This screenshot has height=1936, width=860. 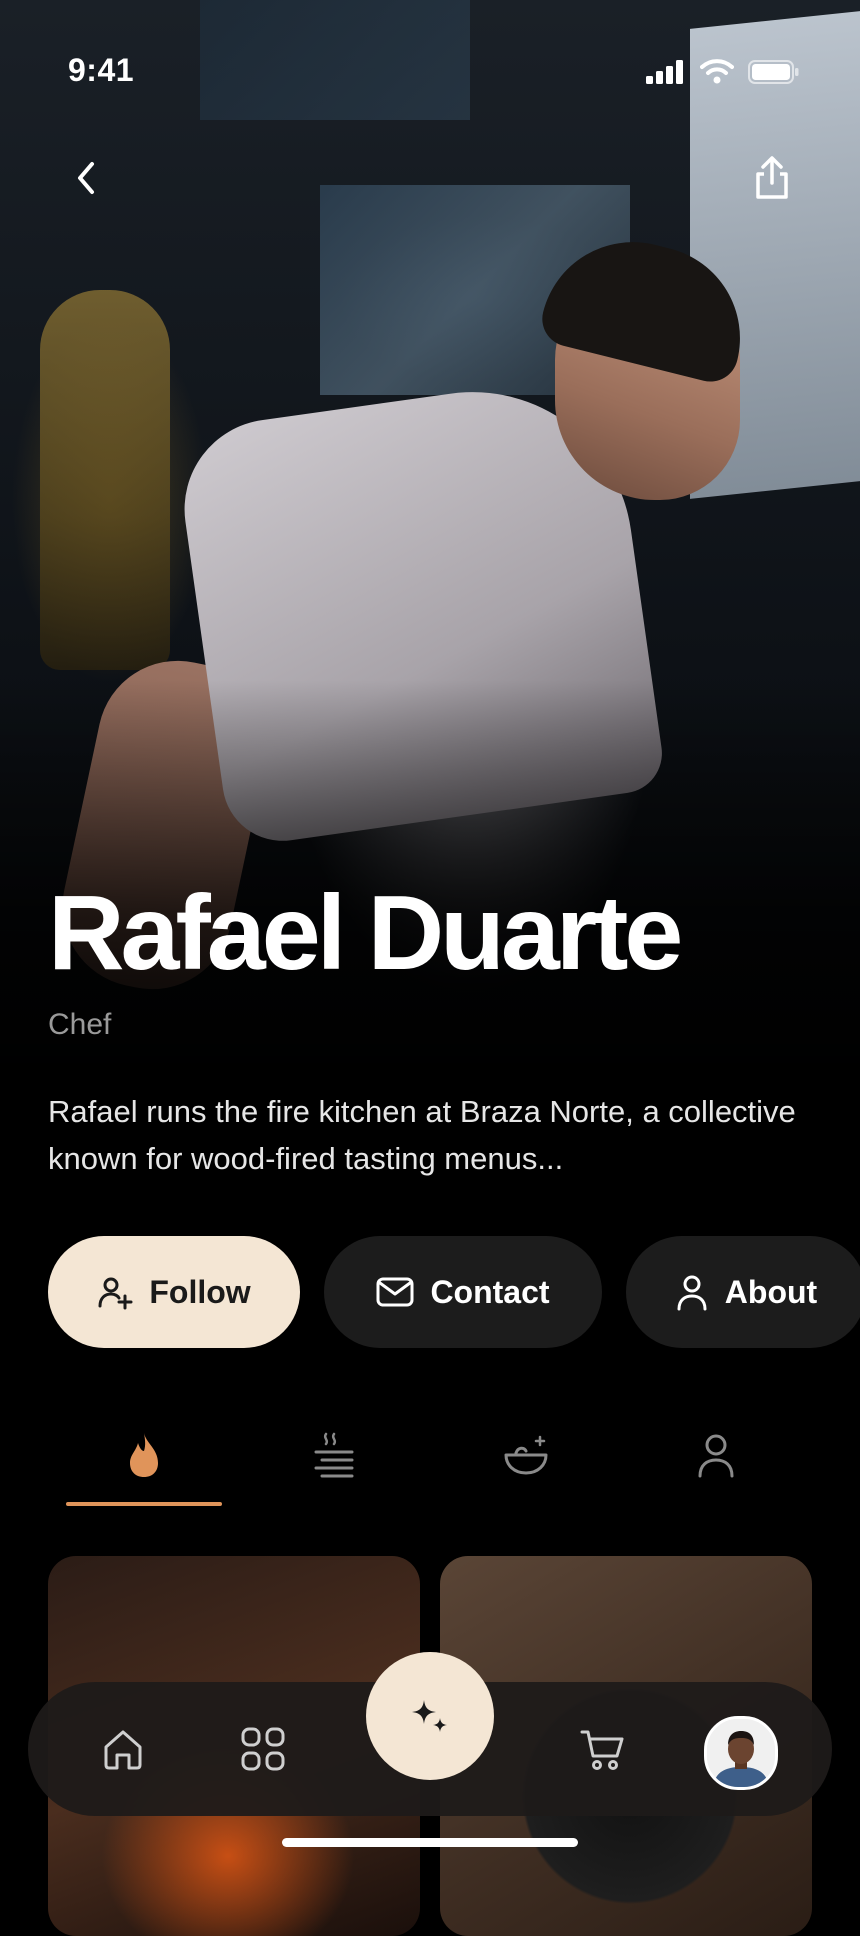 I want to click on back-button, so click(x=86, y=178).